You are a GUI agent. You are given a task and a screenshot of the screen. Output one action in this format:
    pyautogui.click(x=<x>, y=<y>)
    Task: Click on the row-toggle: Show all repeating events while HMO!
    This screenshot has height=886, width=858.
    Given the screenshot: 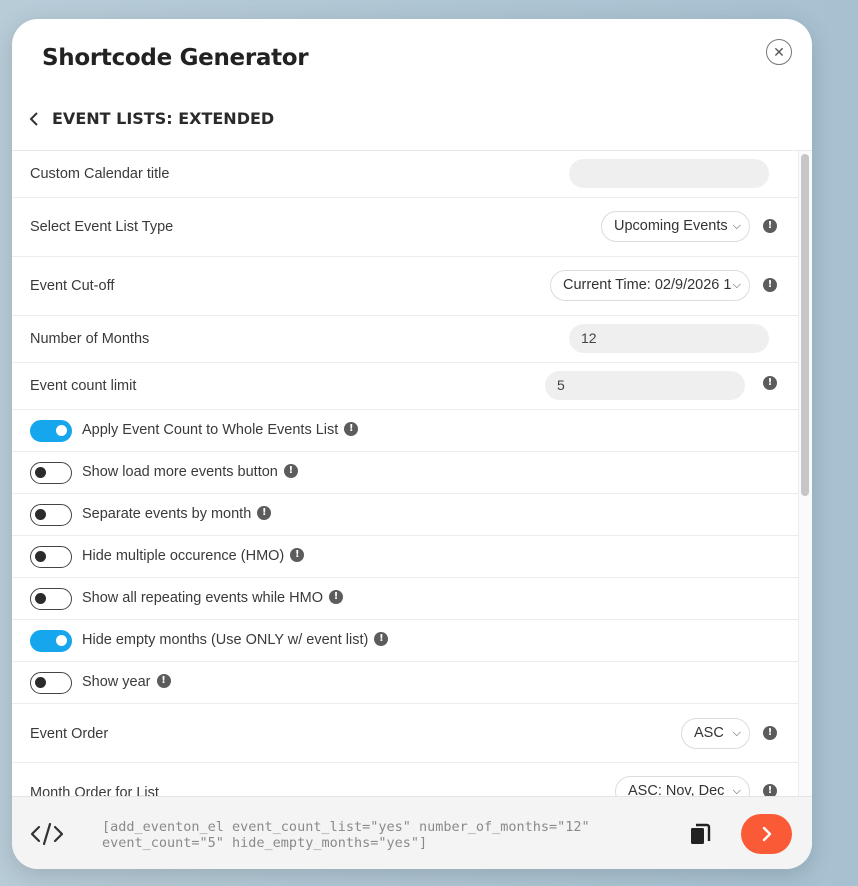 What is the action you would take?
    pyautogui.click(x=405, y=599)
    